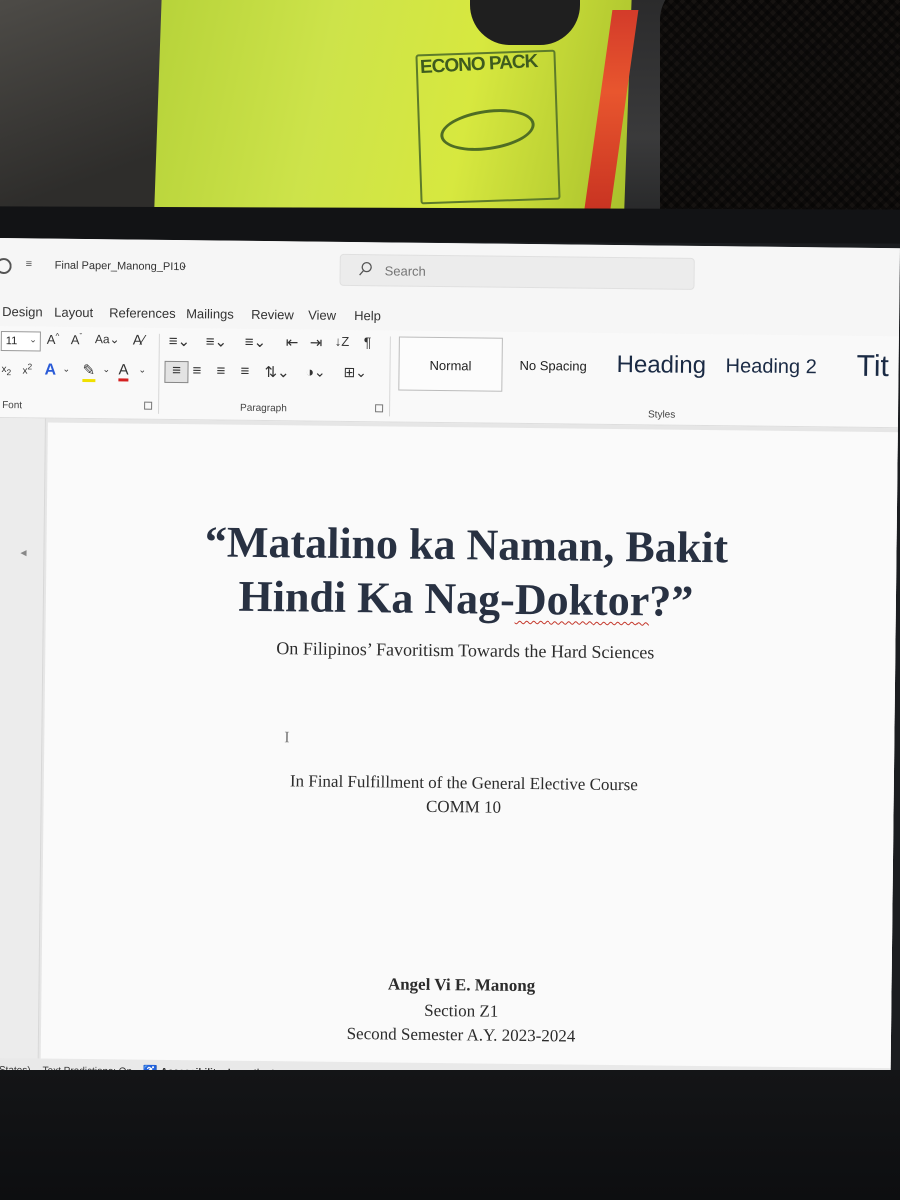  Describe the element at coordinates (139, 340) in the screenshot. I see `clear-formatting-icon: A⁄` at that location.